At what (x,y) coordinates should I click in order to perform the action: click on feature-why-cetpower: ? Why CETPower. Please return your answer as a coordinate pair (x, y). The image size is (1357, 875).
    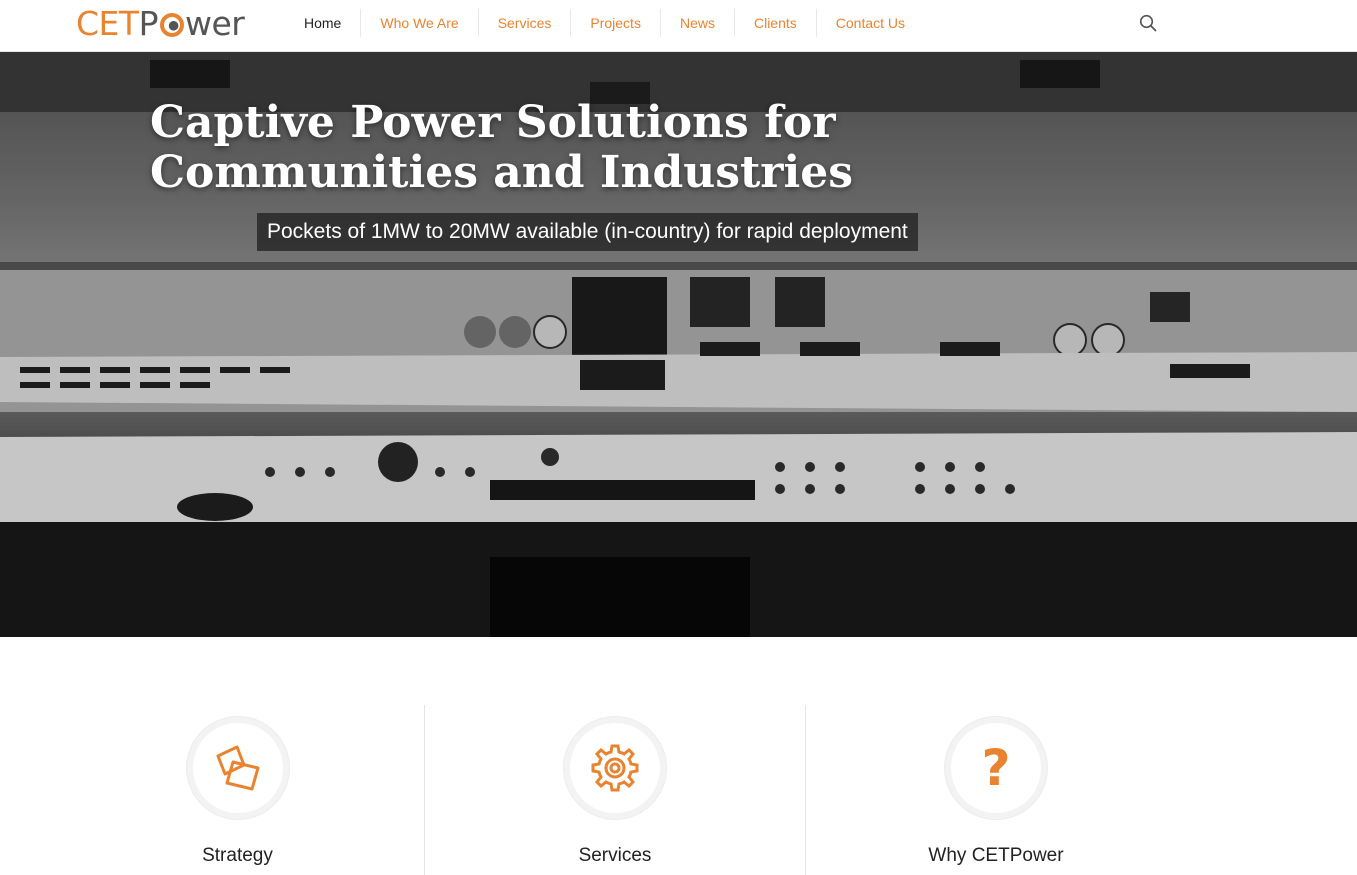
    Looking at the image, I should click on (995, 790).